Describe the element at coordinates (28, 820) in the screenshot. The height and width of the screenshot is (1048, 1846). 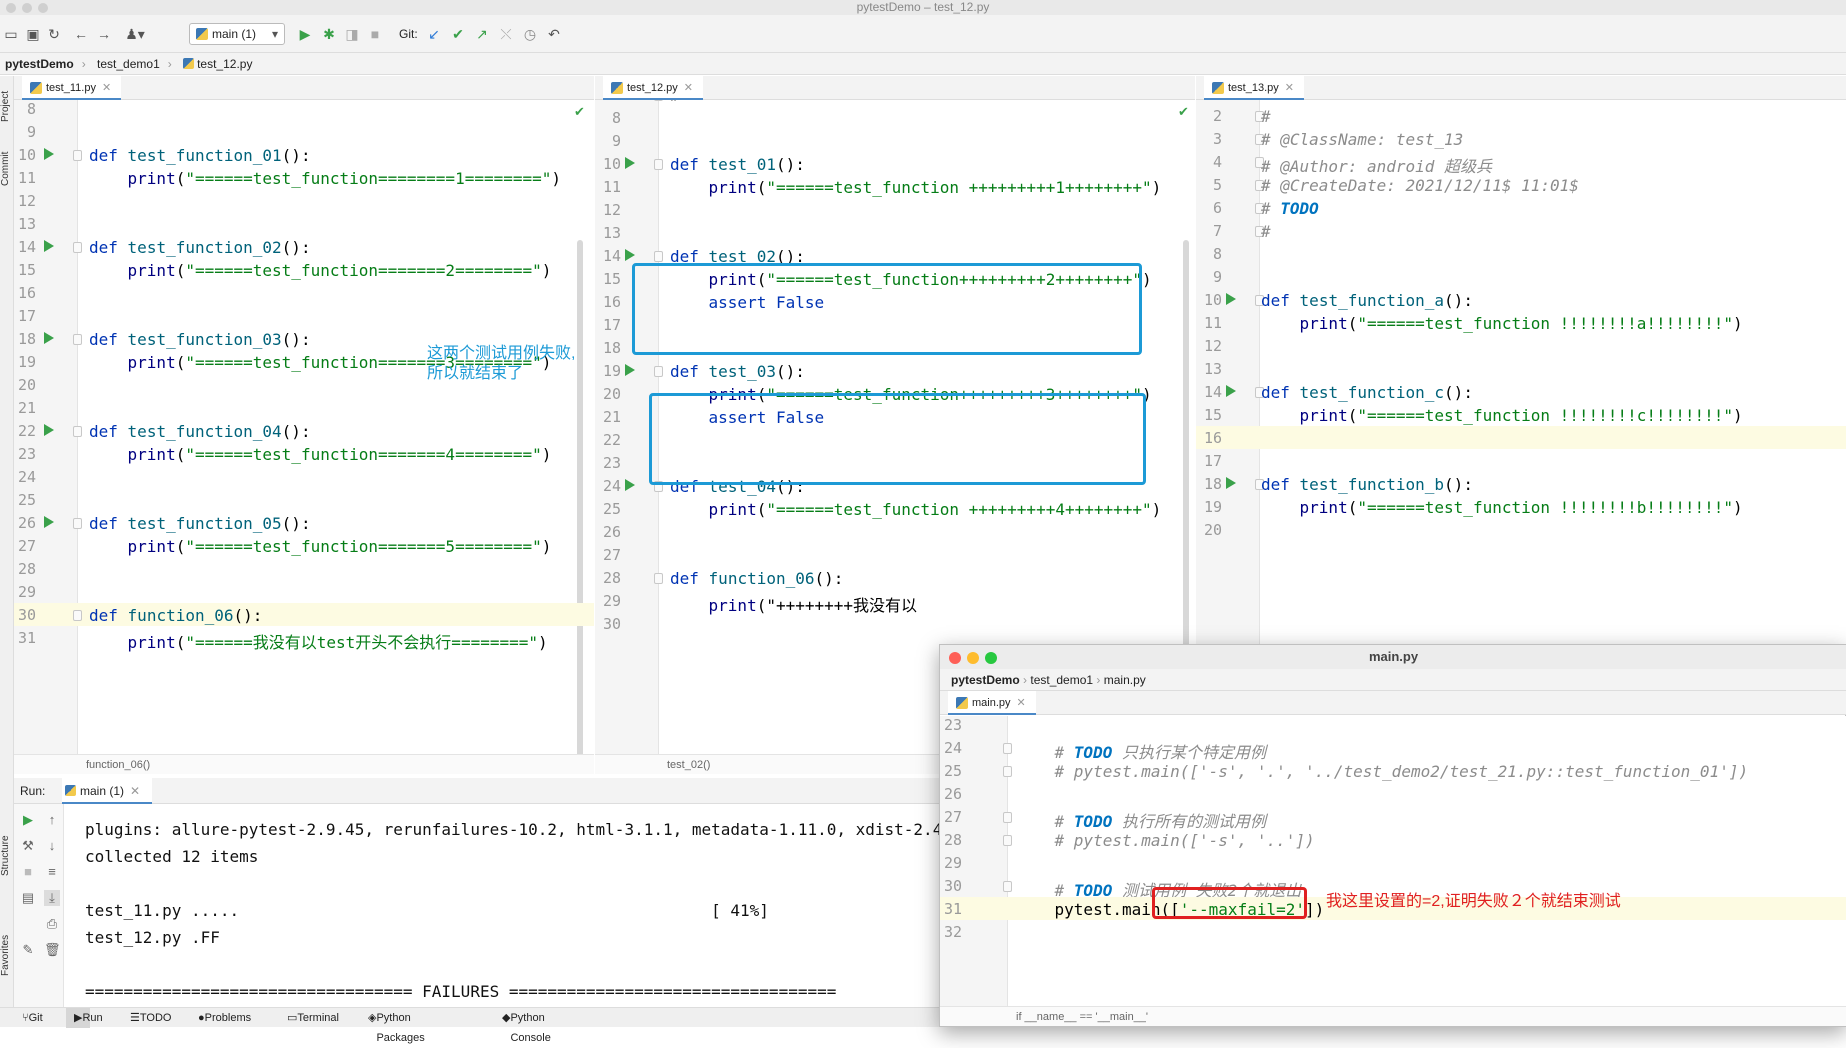
I see `rerun-icon: ▶` at that location.